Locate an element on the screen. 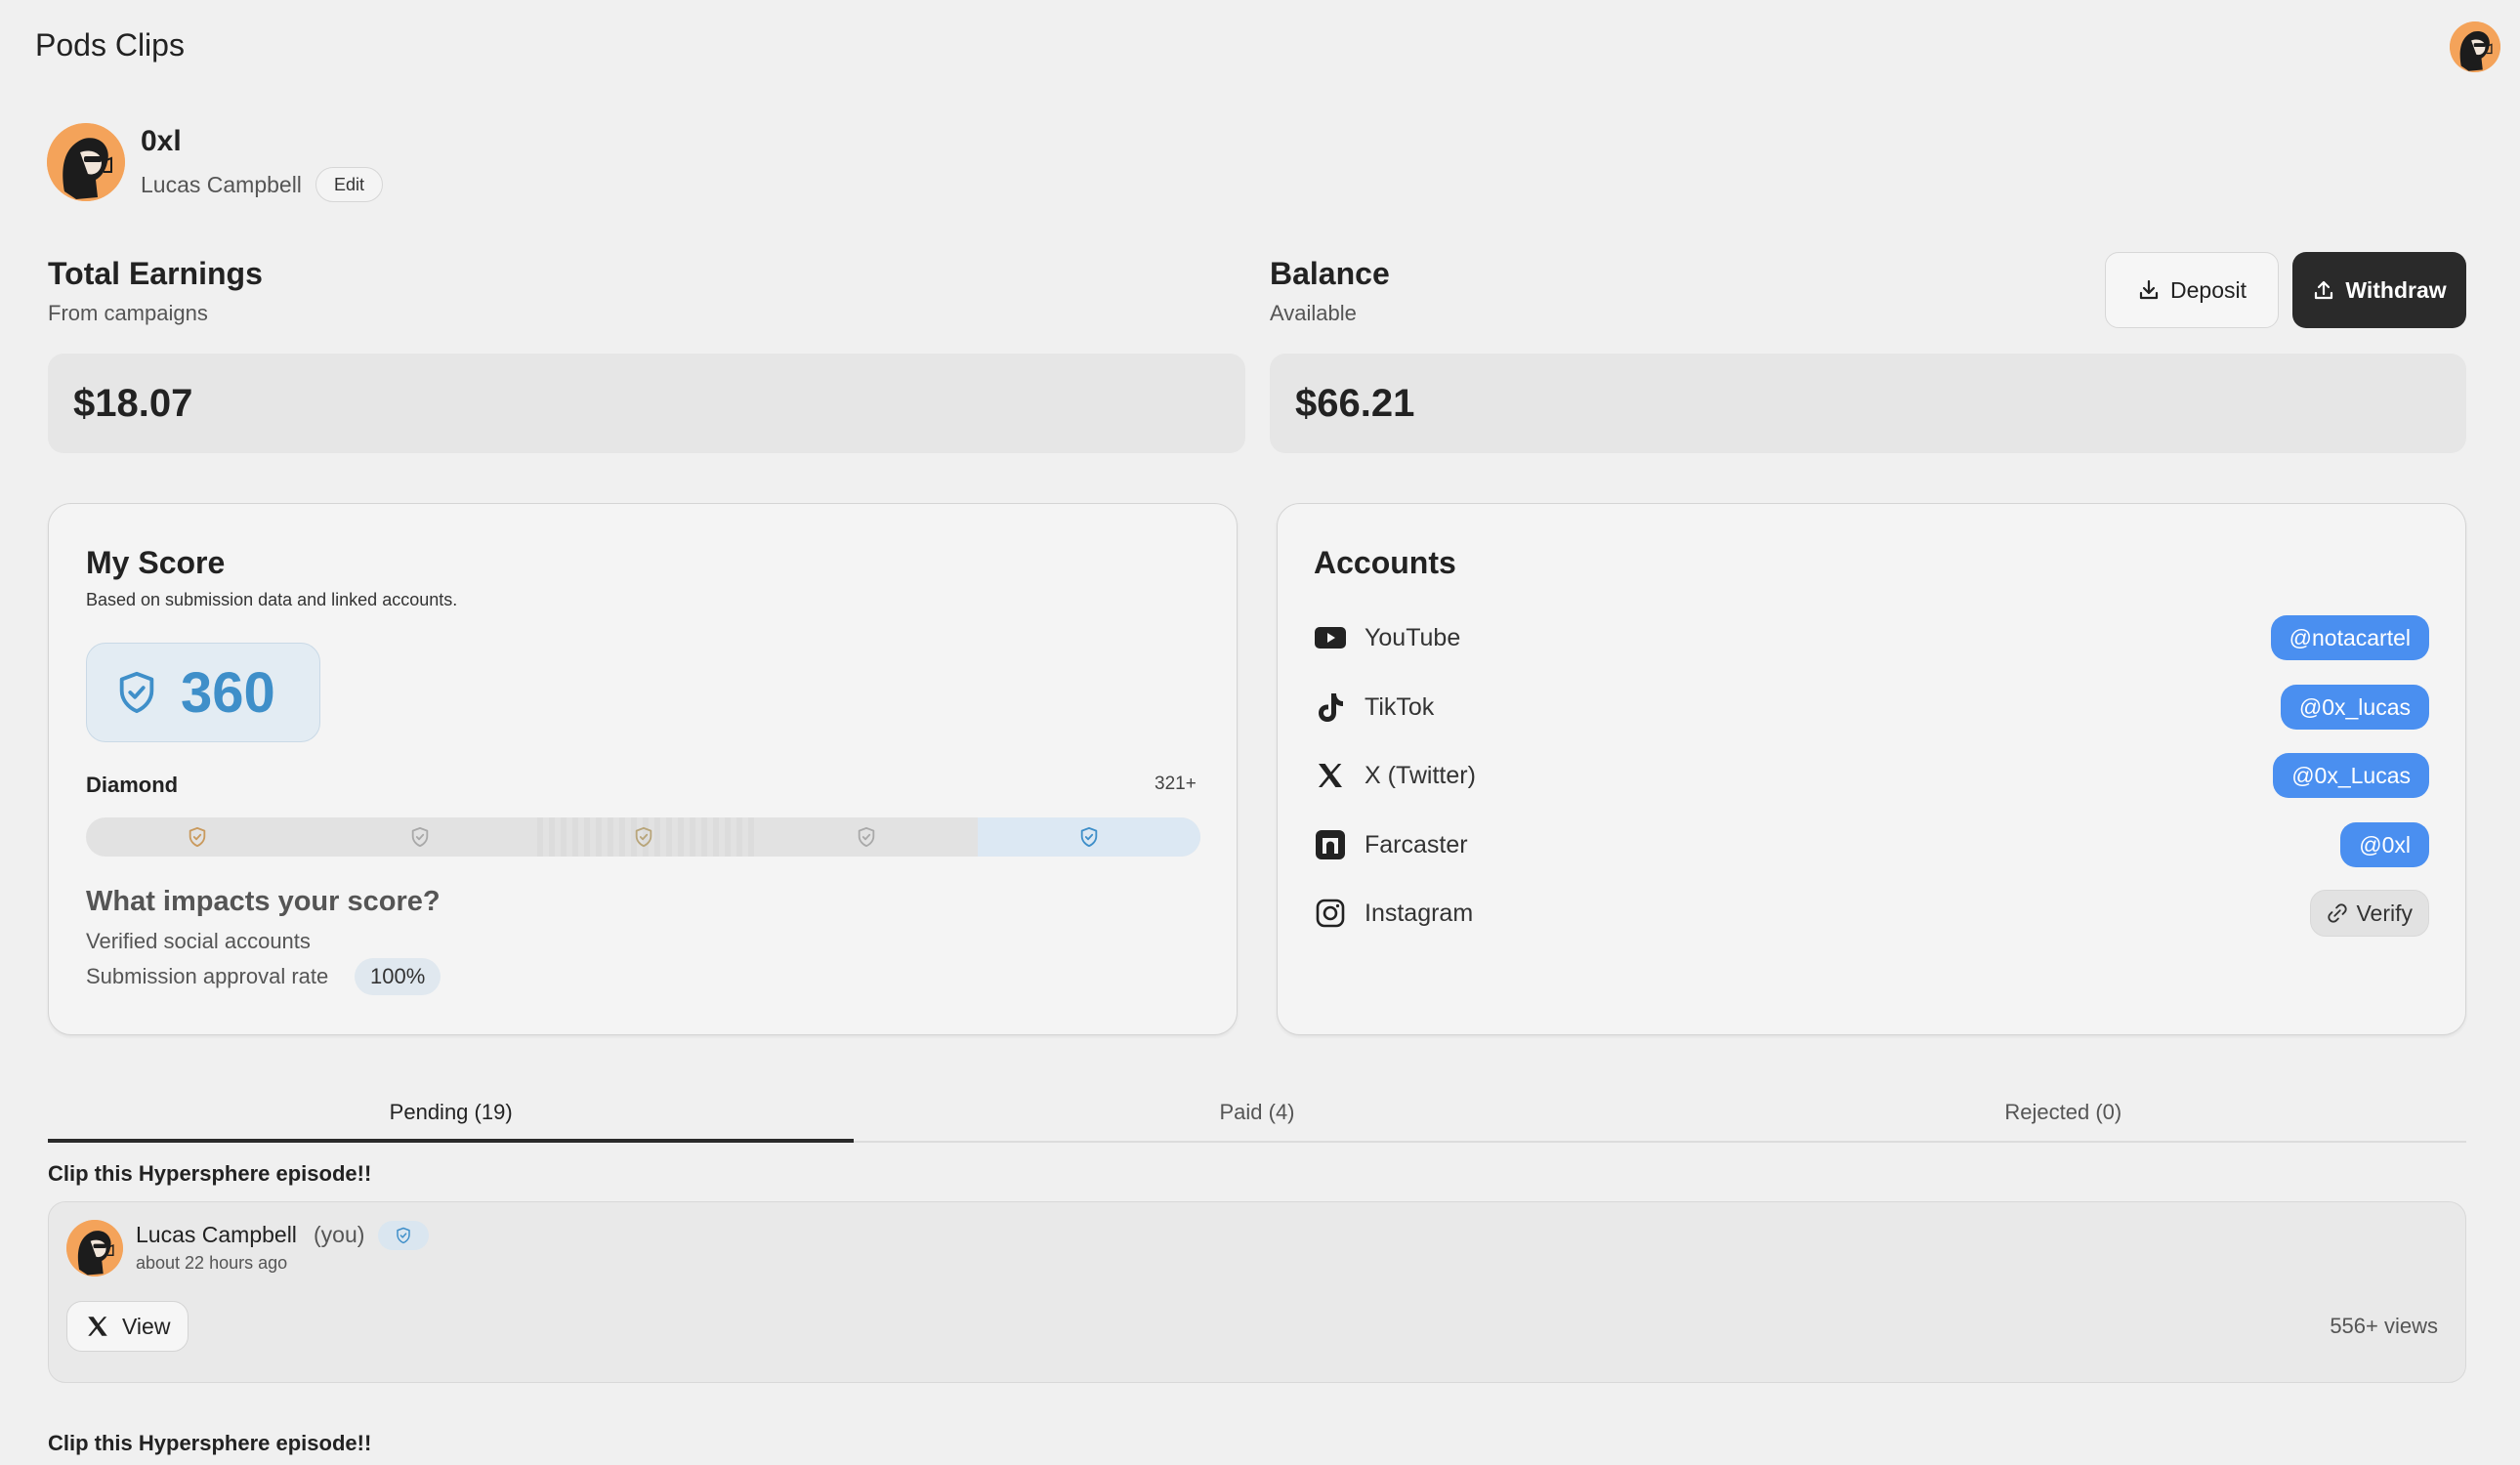 This screenshot has width=2520, height=1465. clip-views: 556+ views is located at coordinates (2384, 1326).